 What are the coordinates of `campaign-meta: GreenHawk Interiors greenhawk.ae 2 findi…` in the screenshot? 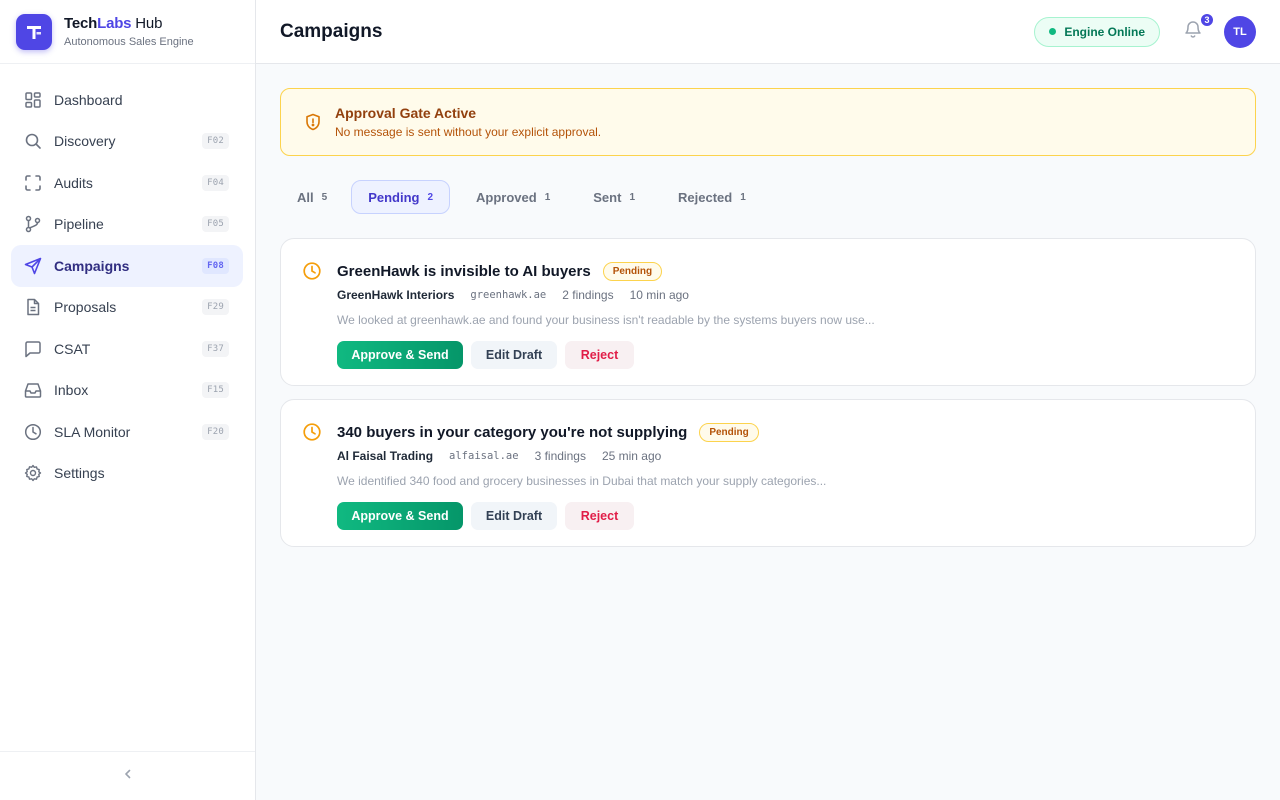 It's located at (796, 295).